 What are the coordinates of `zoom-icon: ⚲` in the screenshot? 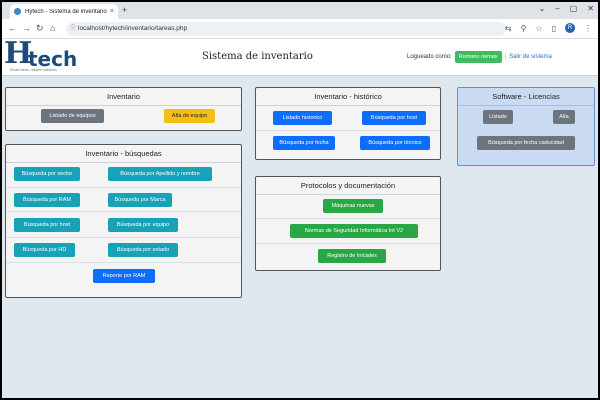 It's located at (524, 28).